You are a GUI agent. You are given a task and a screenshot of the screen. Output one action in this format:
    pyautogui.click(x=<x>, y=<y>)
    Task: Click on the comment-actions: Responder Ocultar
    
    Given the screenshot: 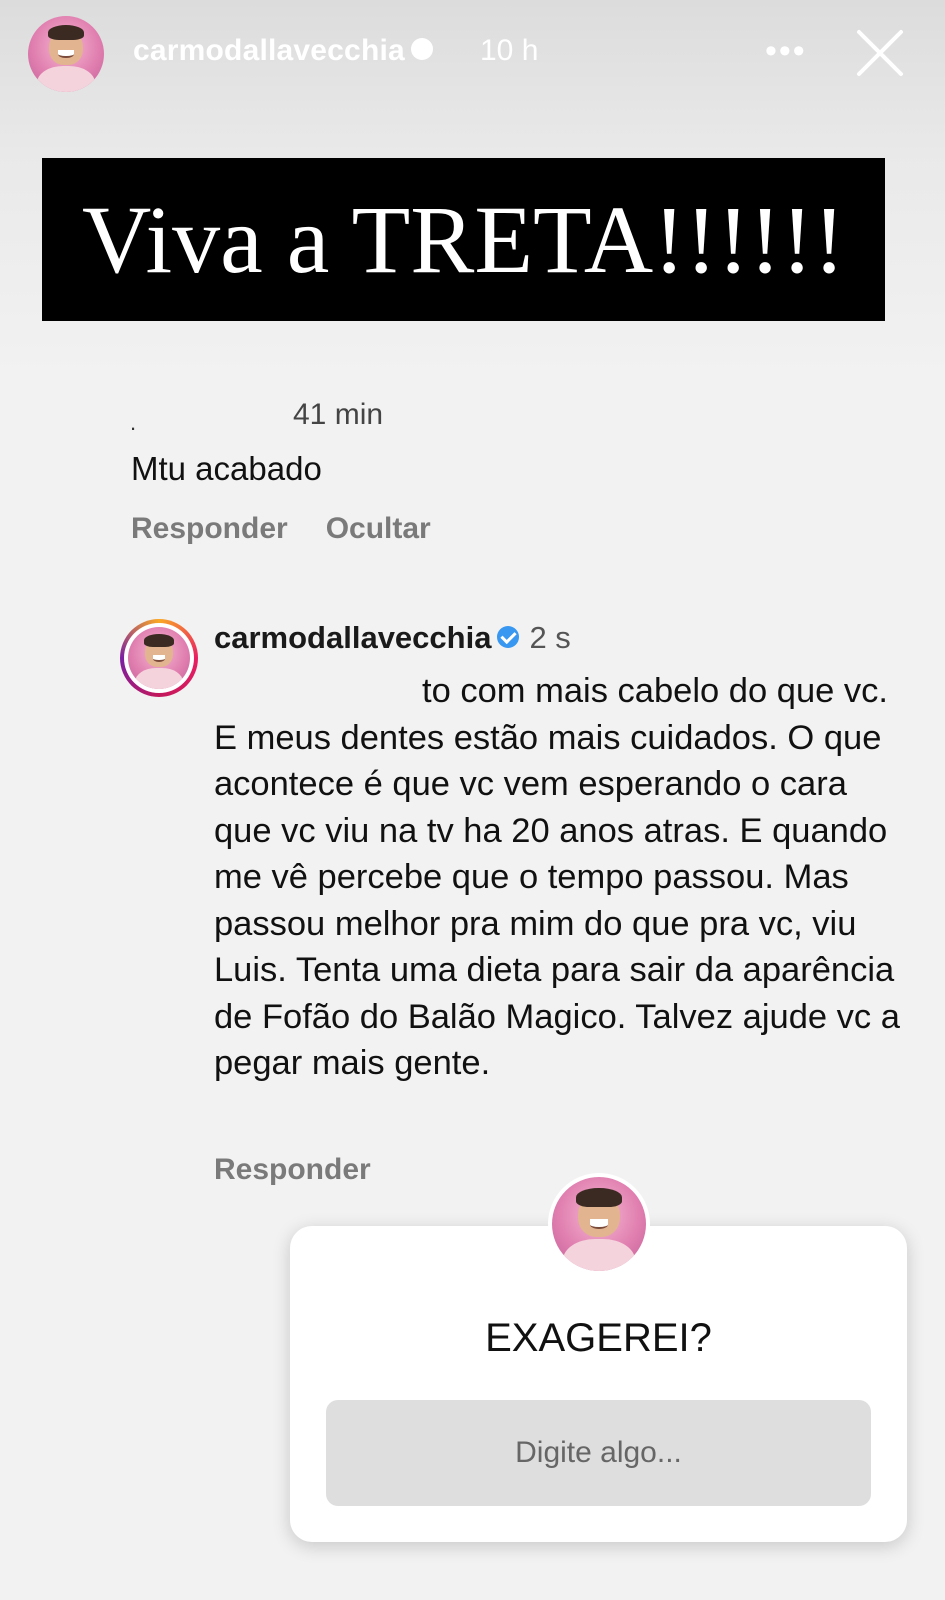 What is the action you would take?
    pyautogui.click(x=300, y=529)
    